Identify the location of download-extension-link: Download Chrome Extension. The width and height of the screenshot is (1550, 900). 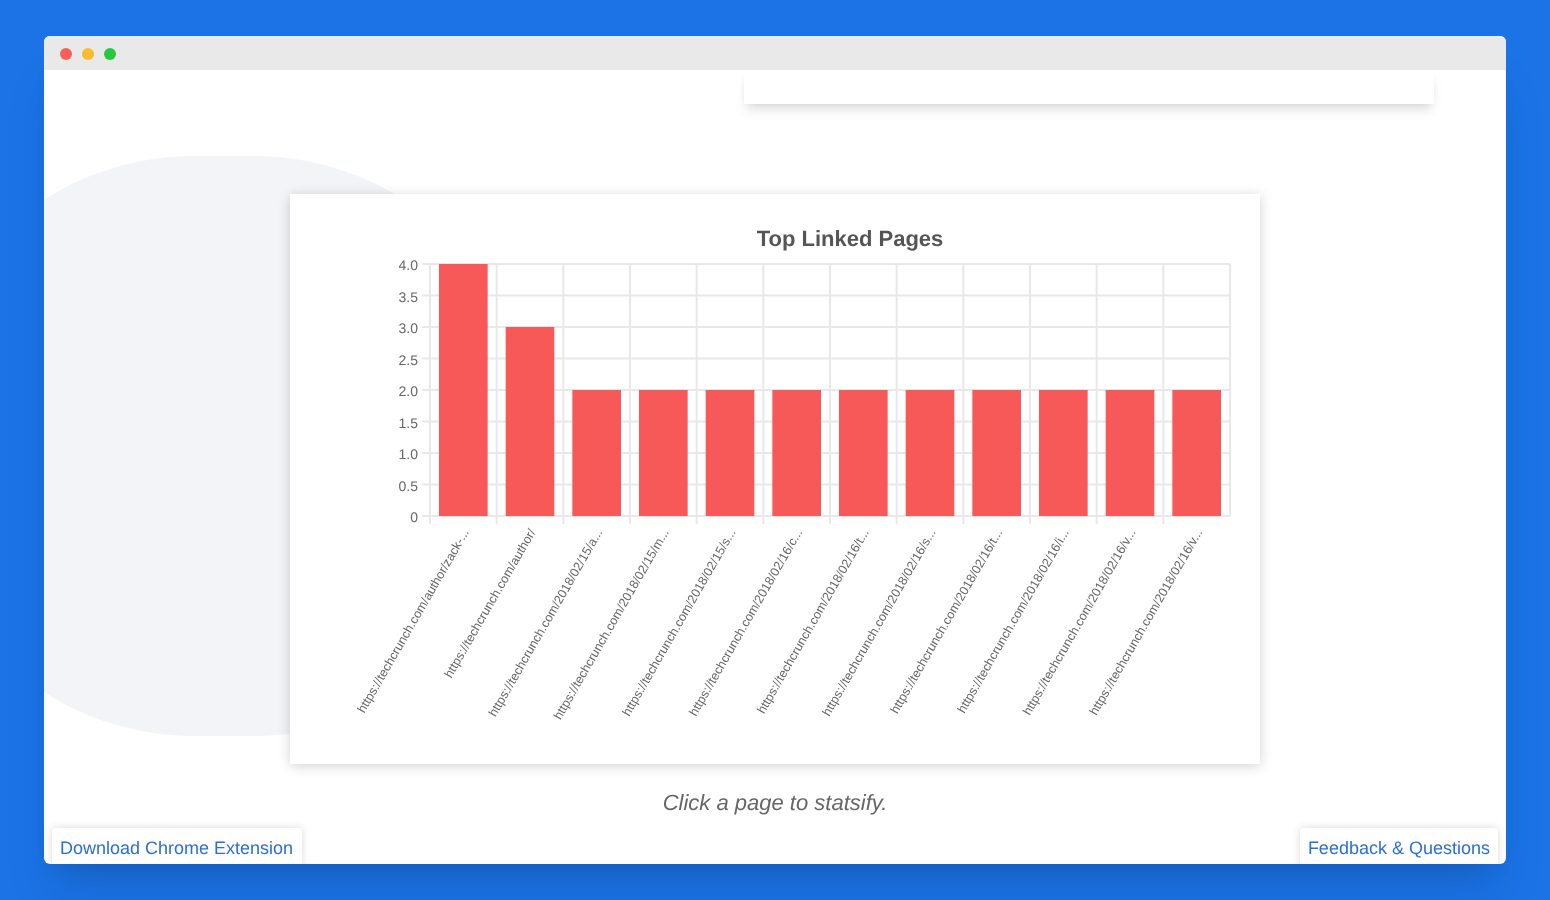
(177, 845).